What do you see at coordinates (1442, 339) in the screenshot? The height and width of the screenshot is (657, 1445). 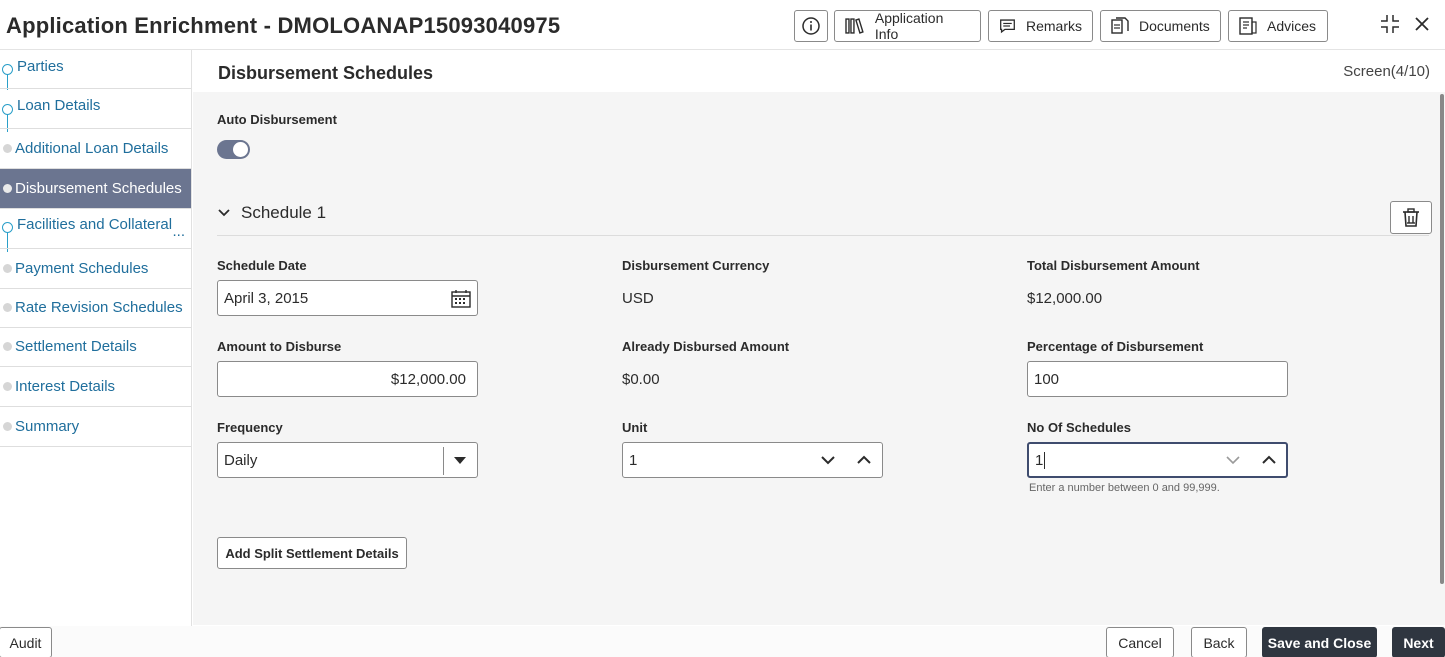 I see `main-scrollbar` at bounding box center [1442, 339].